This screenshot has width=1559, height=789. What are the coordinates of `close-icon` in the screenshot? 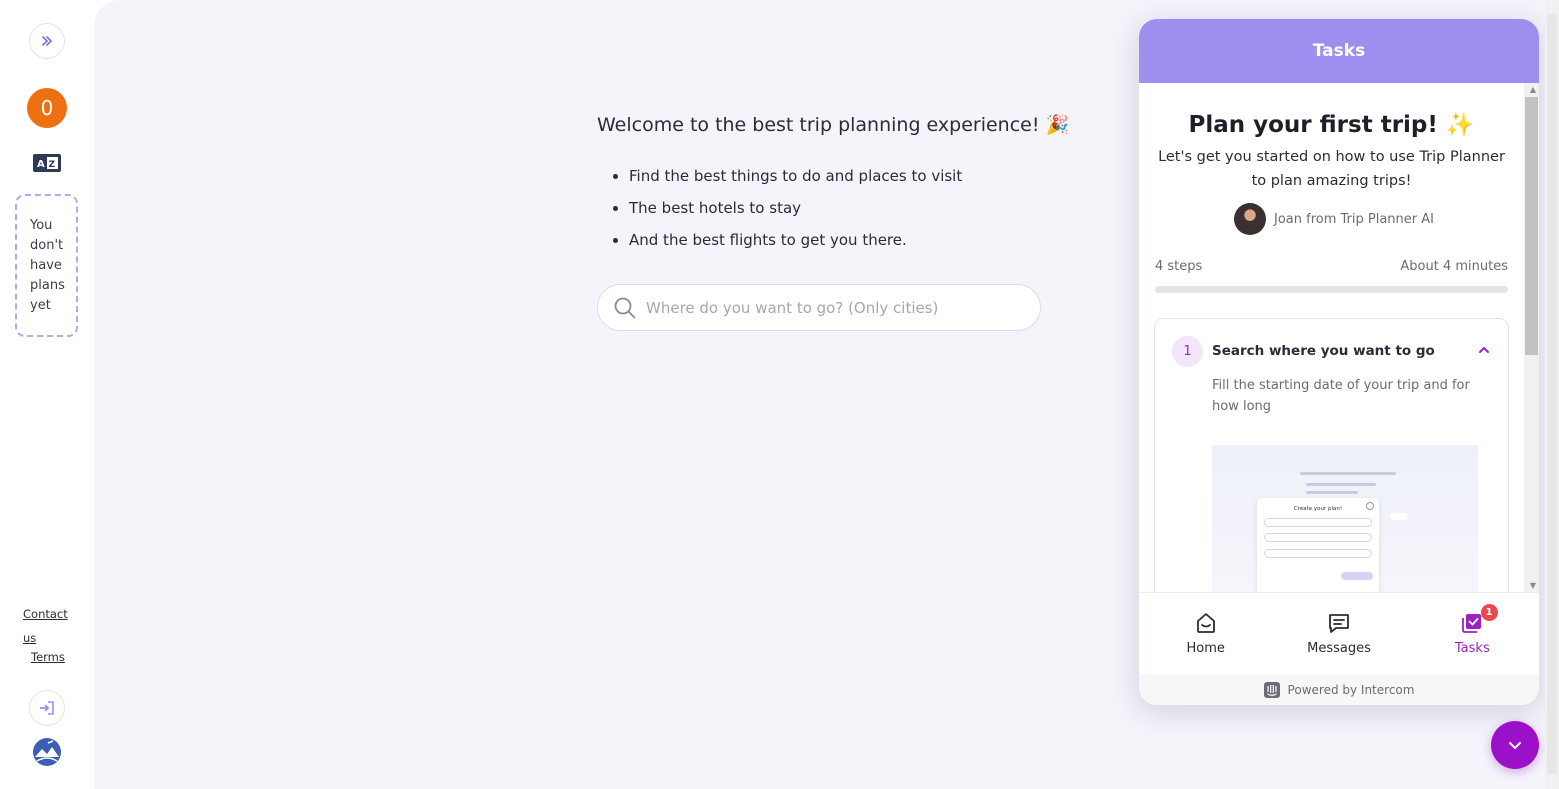 It's located at (1370, 506).